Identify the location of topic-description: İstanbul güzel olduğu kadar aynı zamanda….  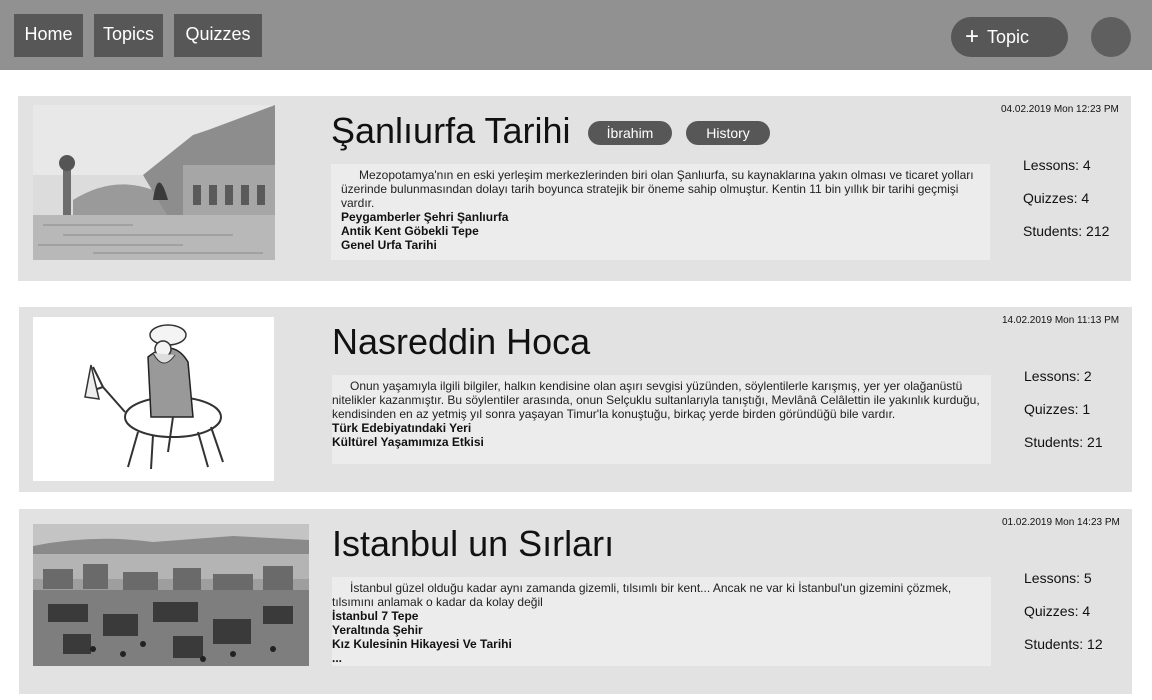
(661, 621).